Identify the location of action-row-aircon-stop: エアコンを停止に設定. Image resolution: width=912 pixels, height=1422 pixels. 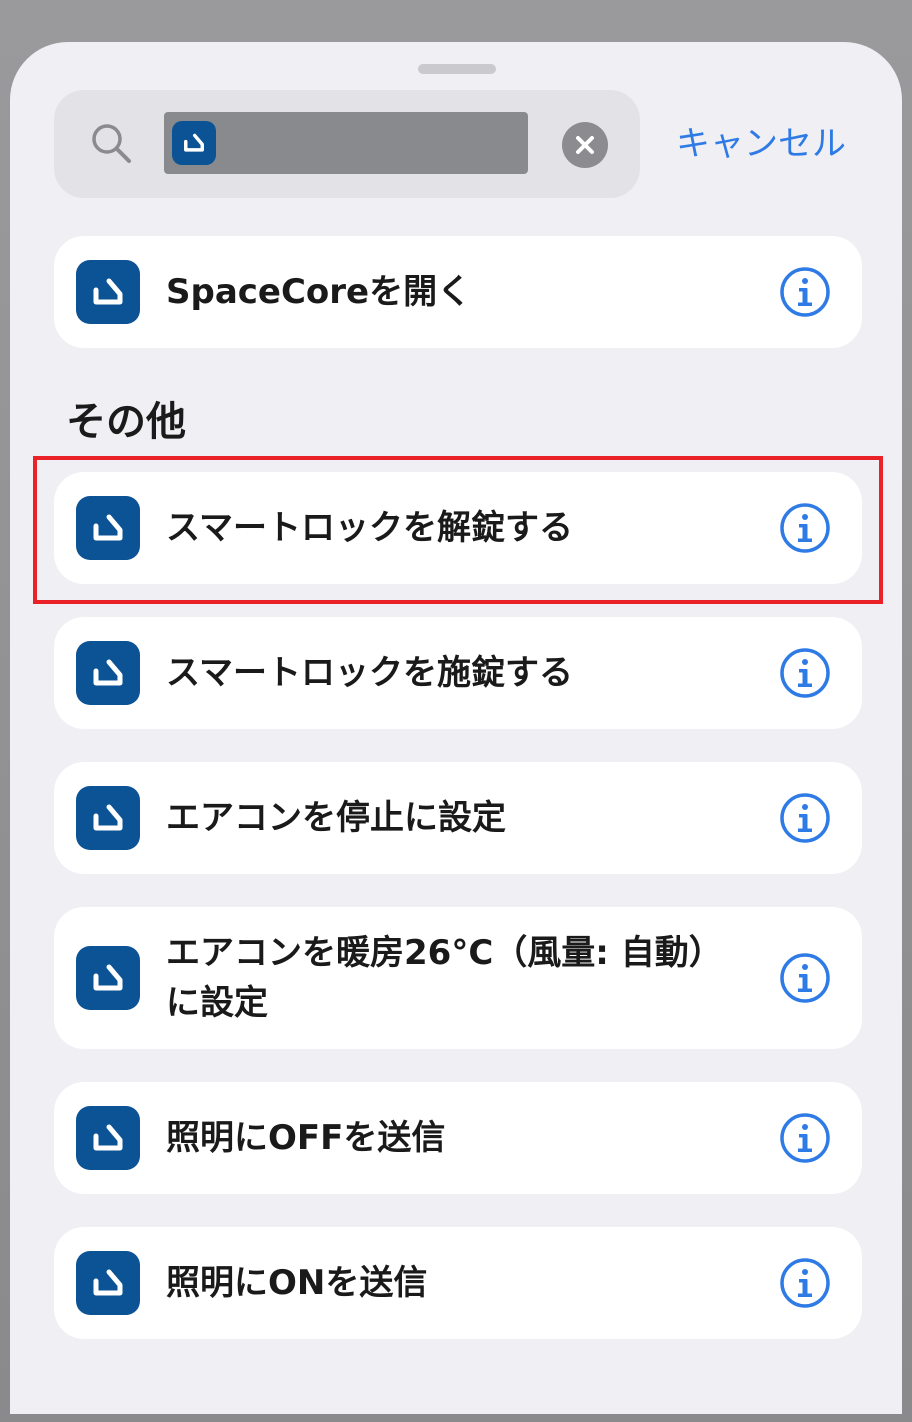
(458, 818).